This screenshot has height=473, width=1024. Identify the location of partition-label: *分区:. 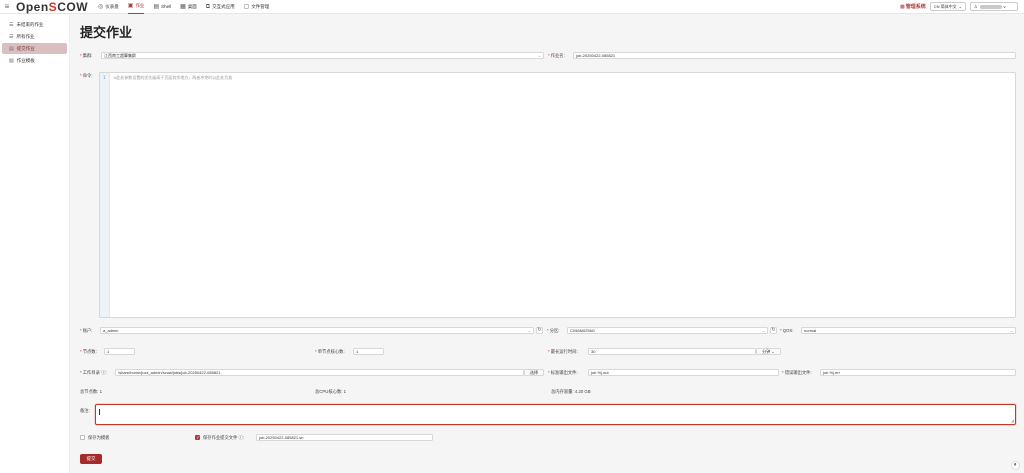
(553, 330).